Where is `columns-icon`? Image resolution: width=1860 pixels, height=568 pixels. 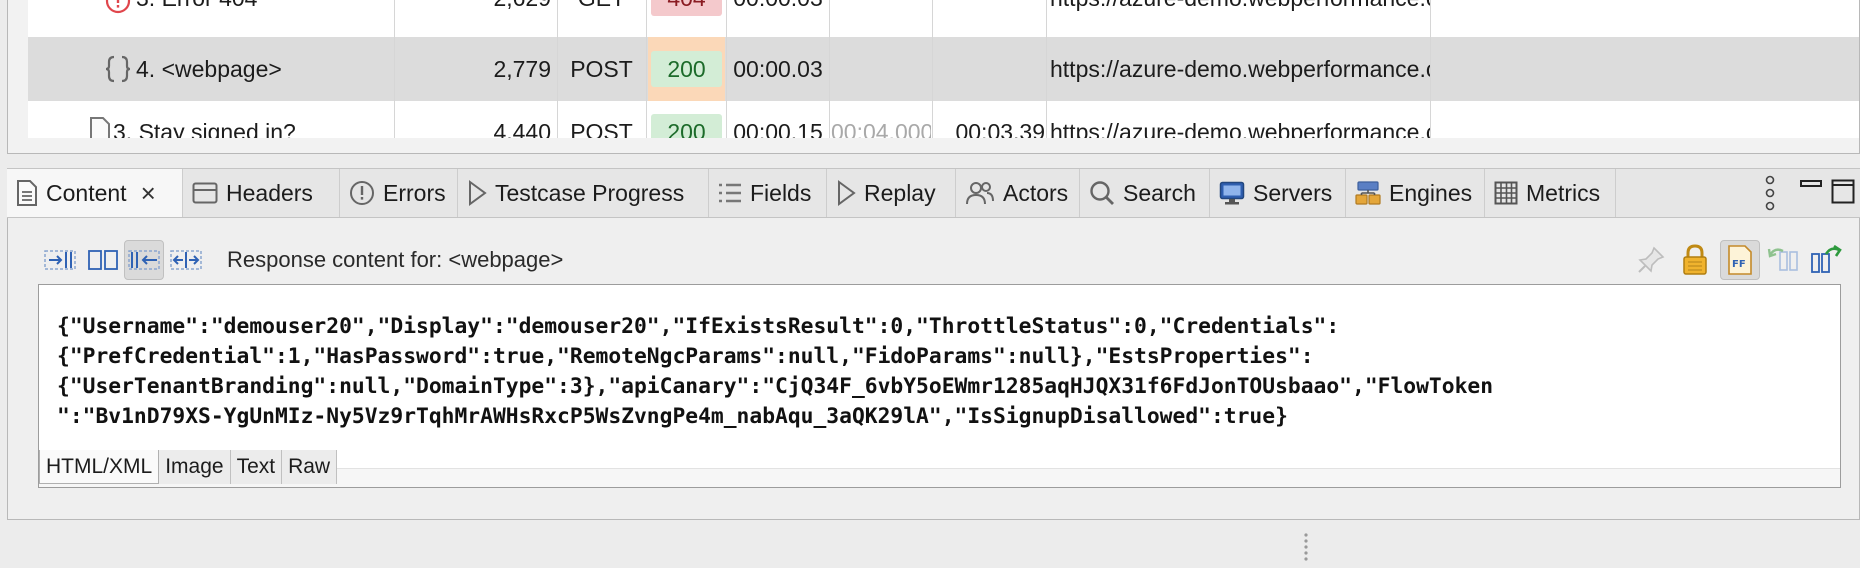
columns-icon is located at coordinates (103, 260).